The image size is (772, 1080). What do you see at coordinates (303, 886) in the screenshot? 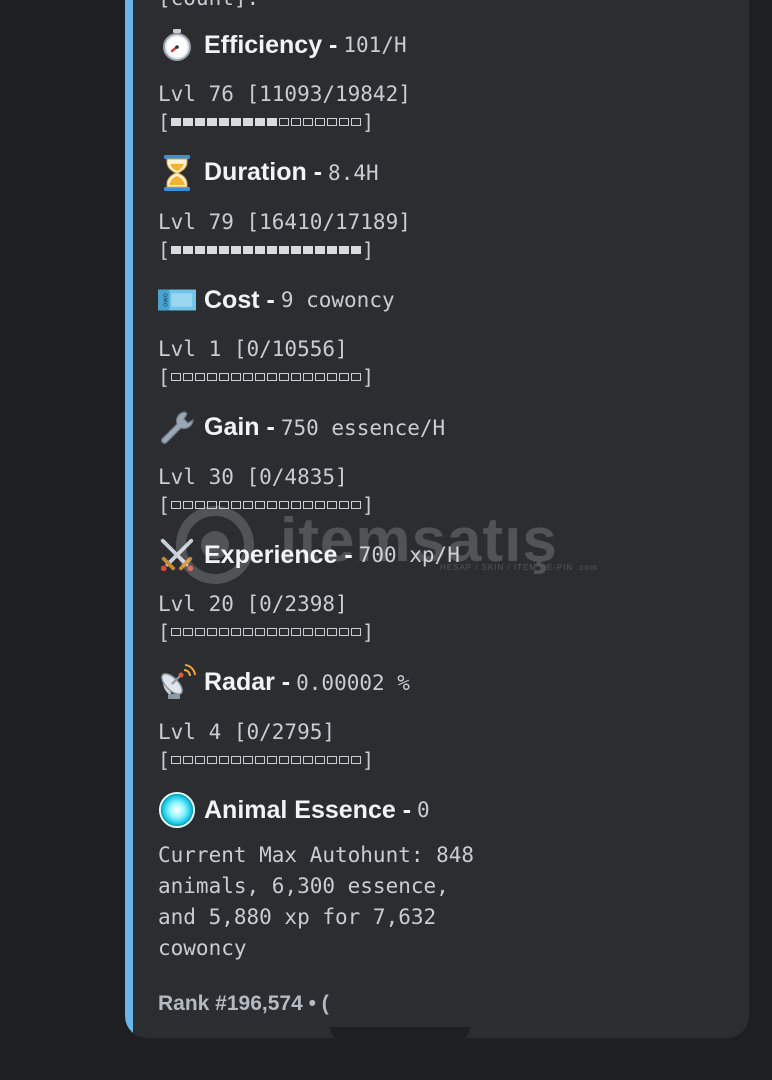
I see `description-line: animals, 6,300 essence,` at bounding box center [303, 886].